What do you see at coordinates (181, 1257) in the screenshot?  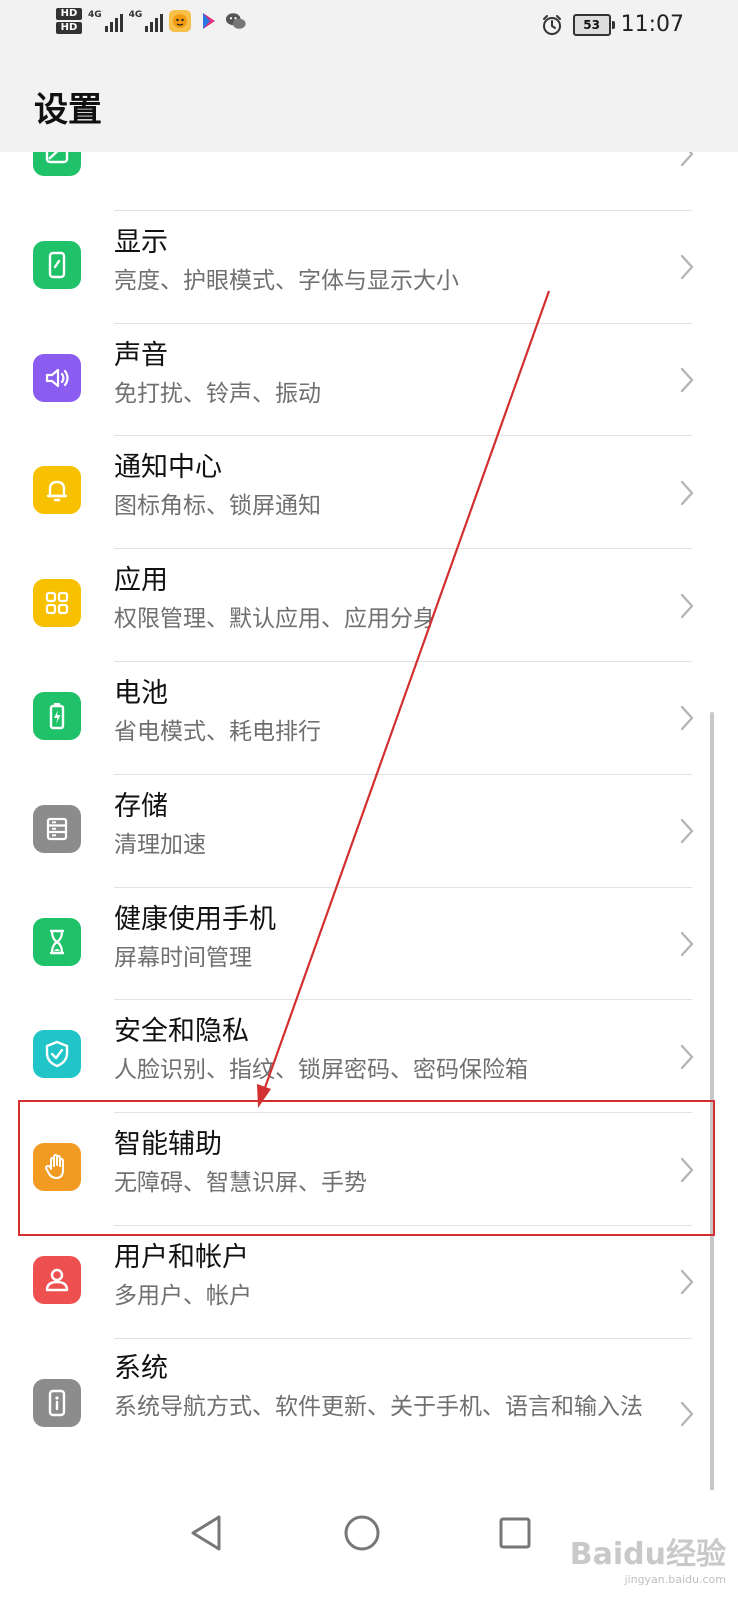 I see `settings-item-title: 用户和帐户` at bounding box center [181, 1257].